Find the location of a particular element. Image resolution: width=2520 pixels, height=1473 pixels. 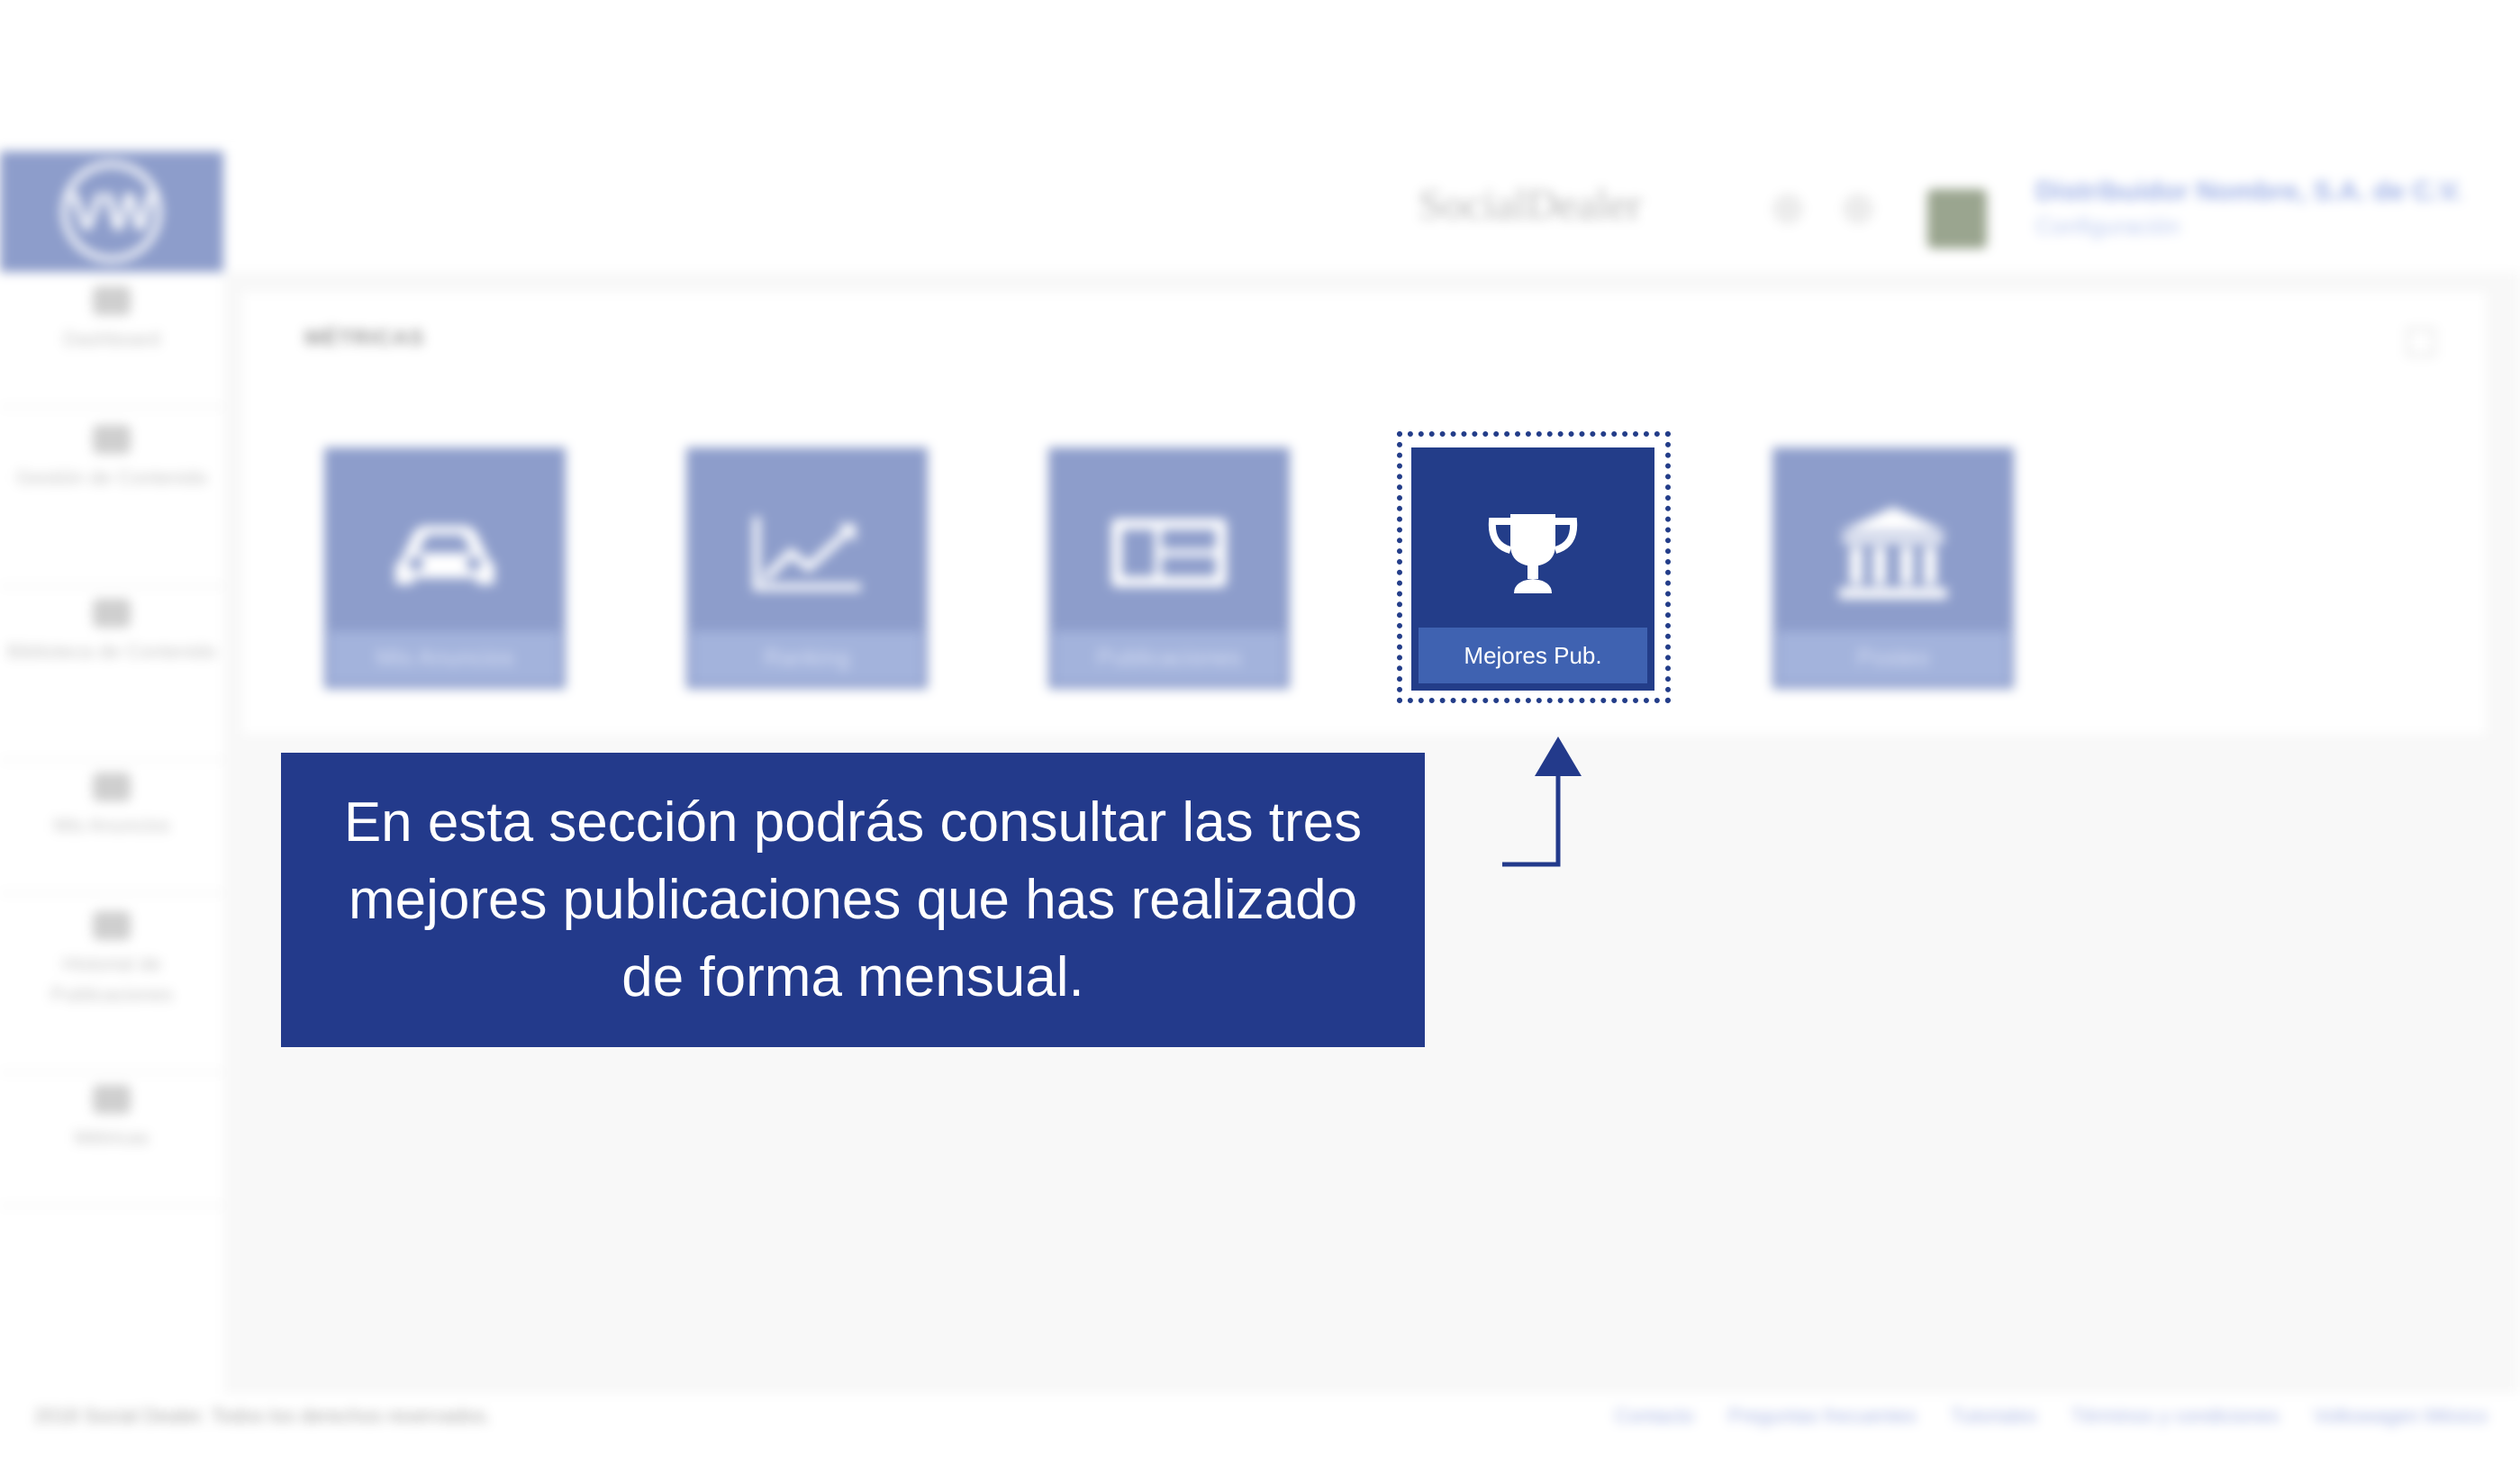

tile-mejores-pub: Mejores Pub. is located at coordinates (1532, 569).